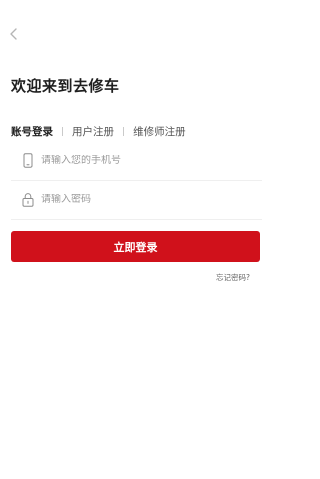 Image resolution: width=320 pixels, height=479 pixels. I want to click on phone-input, so click(141, 160).